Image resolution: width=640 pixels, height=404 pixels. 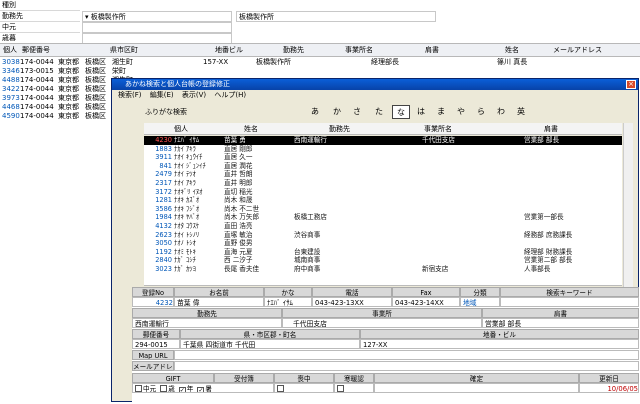 What do you see at coordinates (280, 388) in the screenshot?
I see `mourning-checkbox` at bounding box center [280, 388].